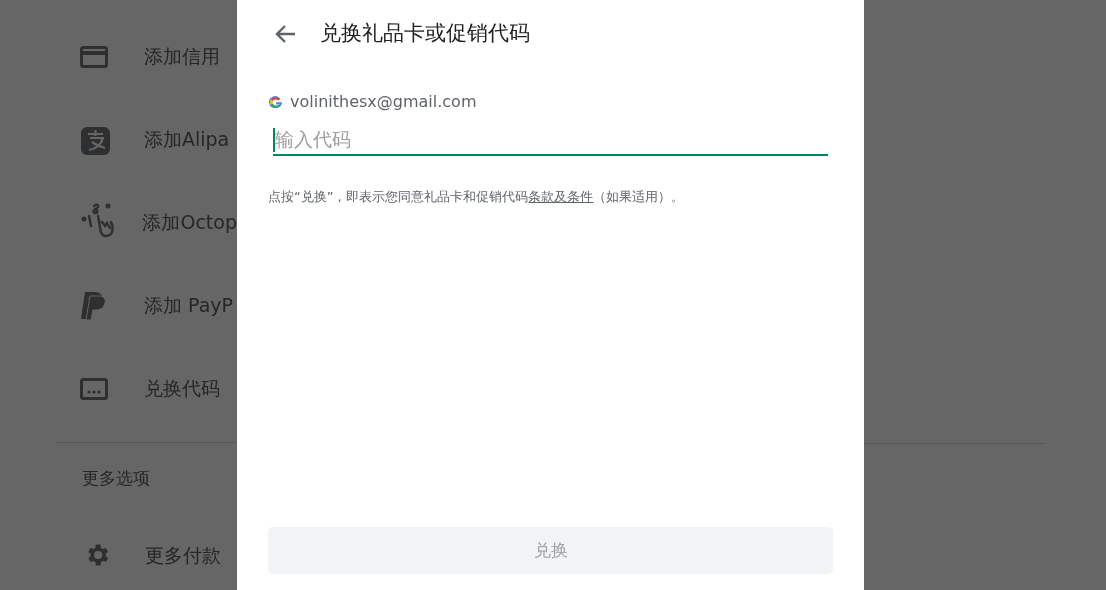  What do you see at coordinates (116, 478) in the screenshot?
I see `section-title: 更多选项` at bounding box center [116, 478].